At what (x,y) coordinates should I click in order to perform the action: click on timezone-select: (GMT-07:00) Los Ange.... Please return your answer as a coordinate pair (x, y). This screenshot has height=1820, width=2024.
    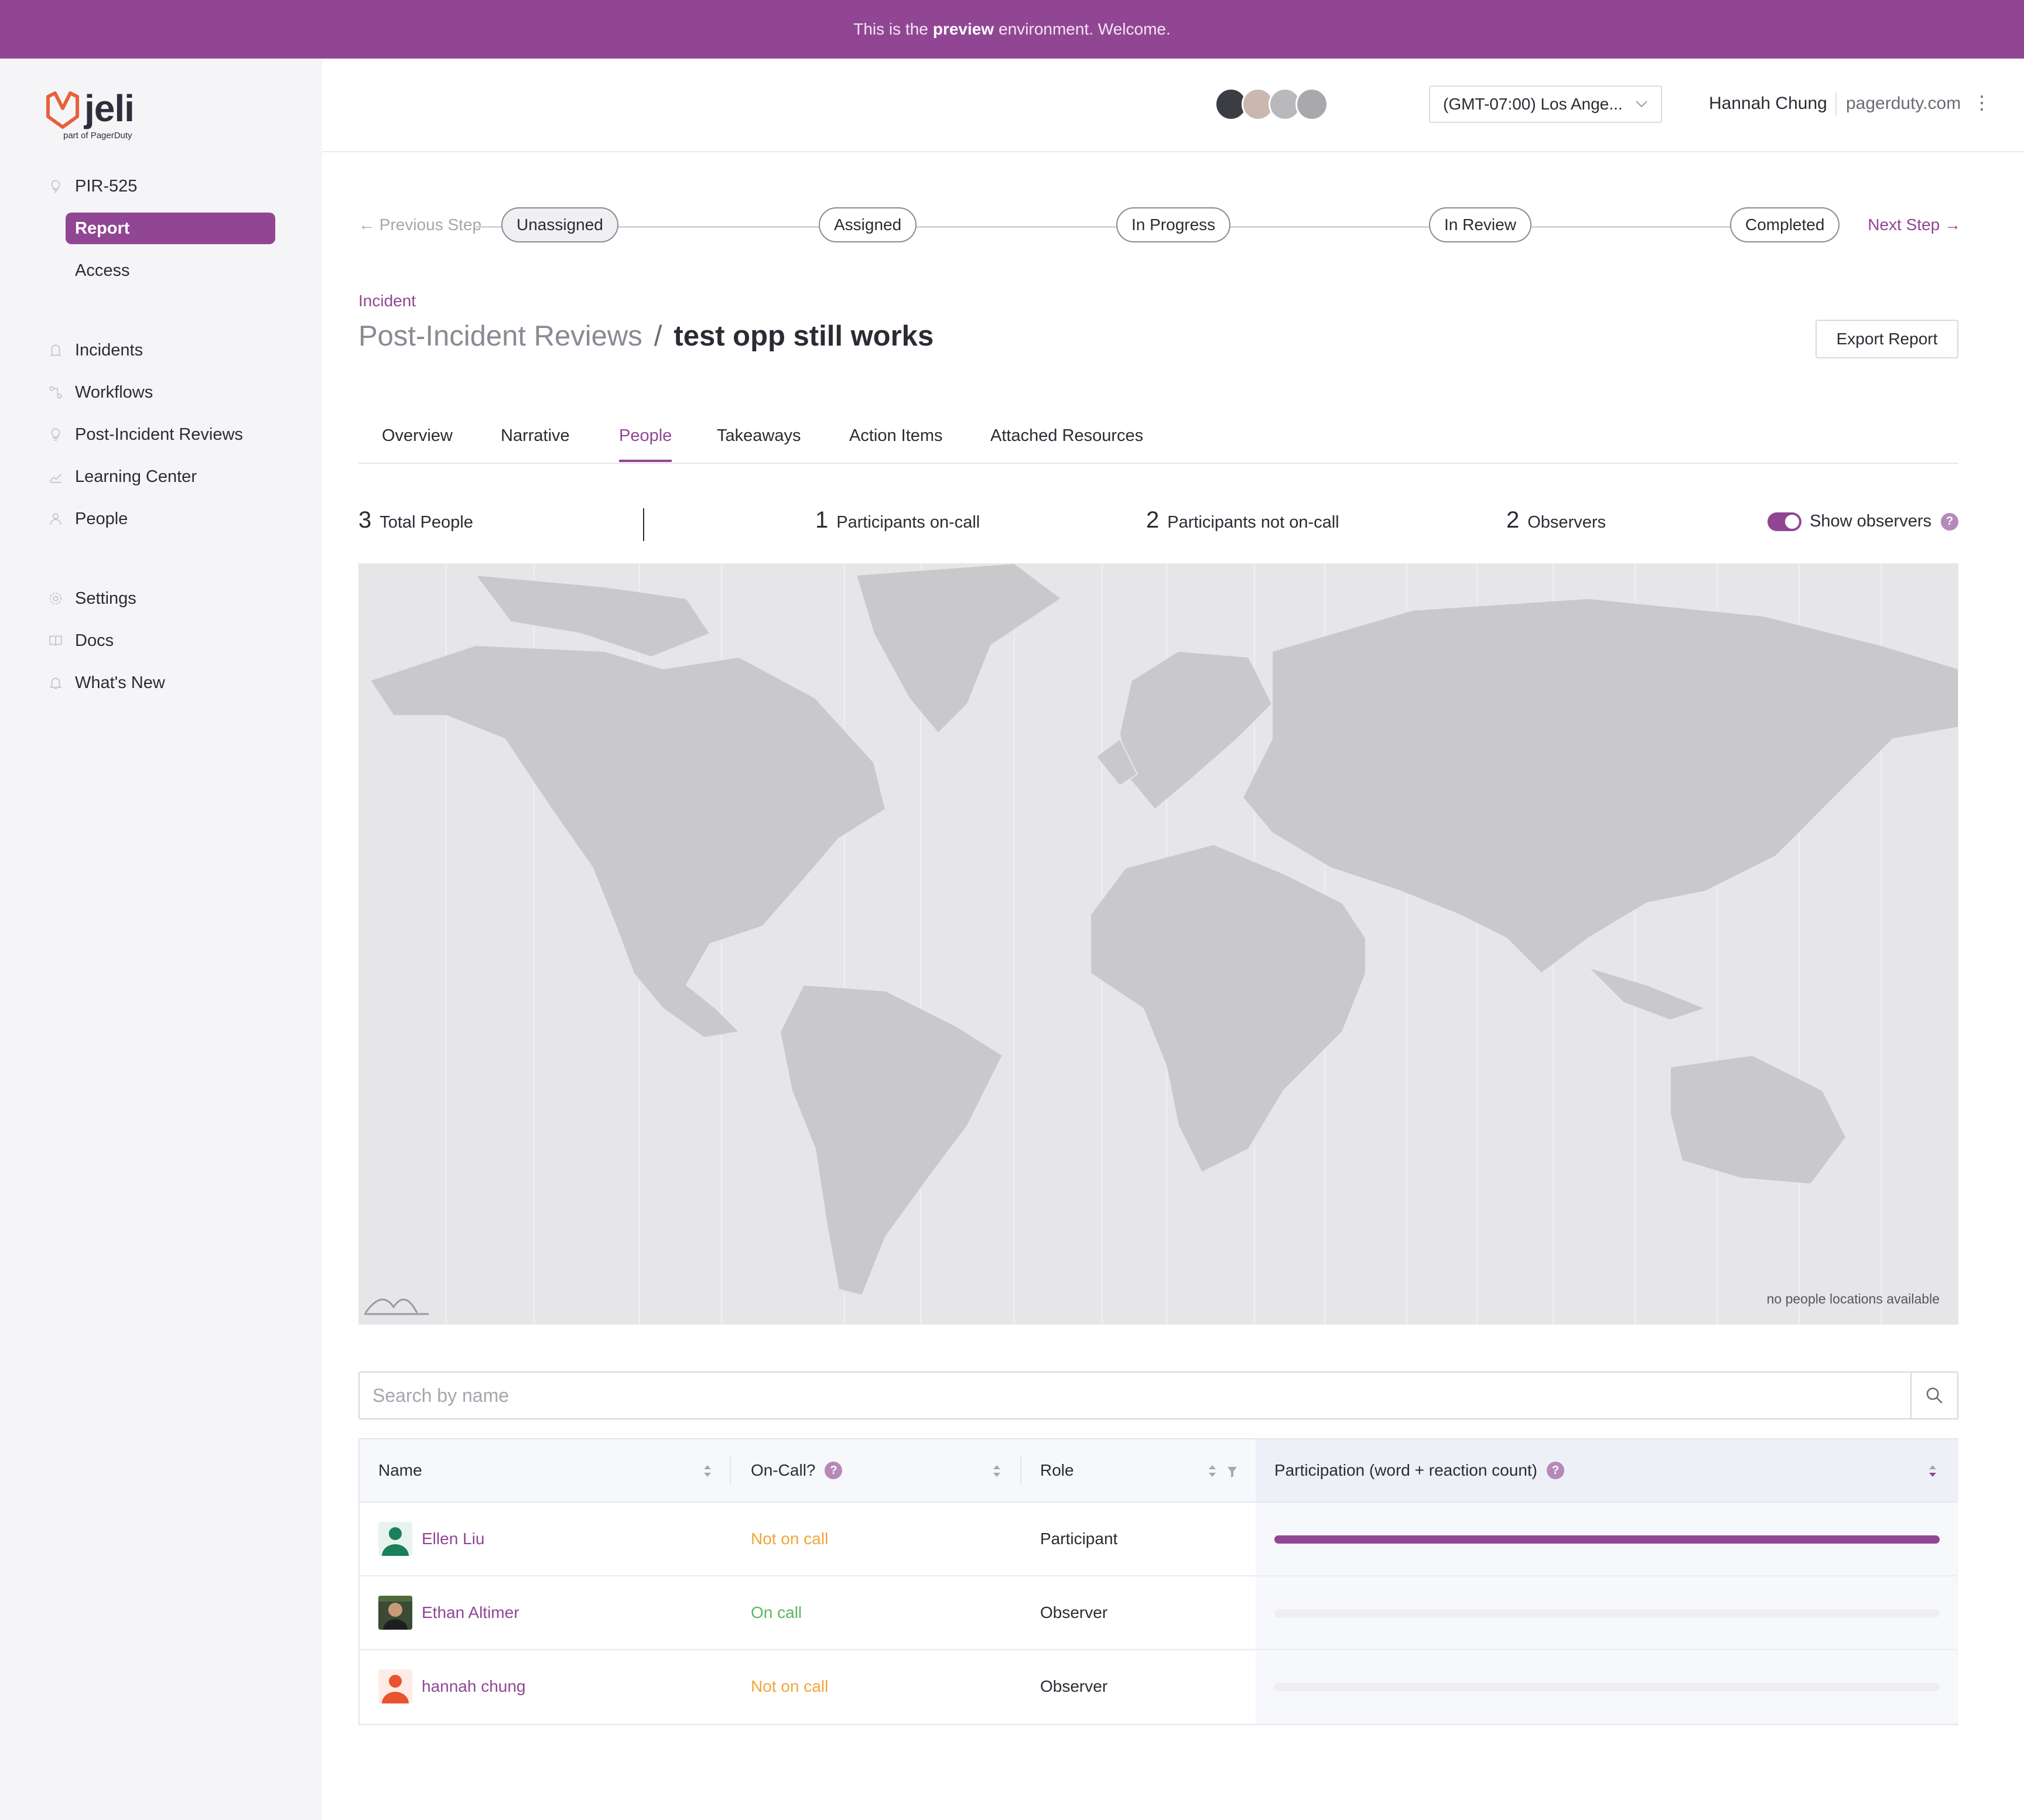
    Looking at the image, I should click on (1545, 104).